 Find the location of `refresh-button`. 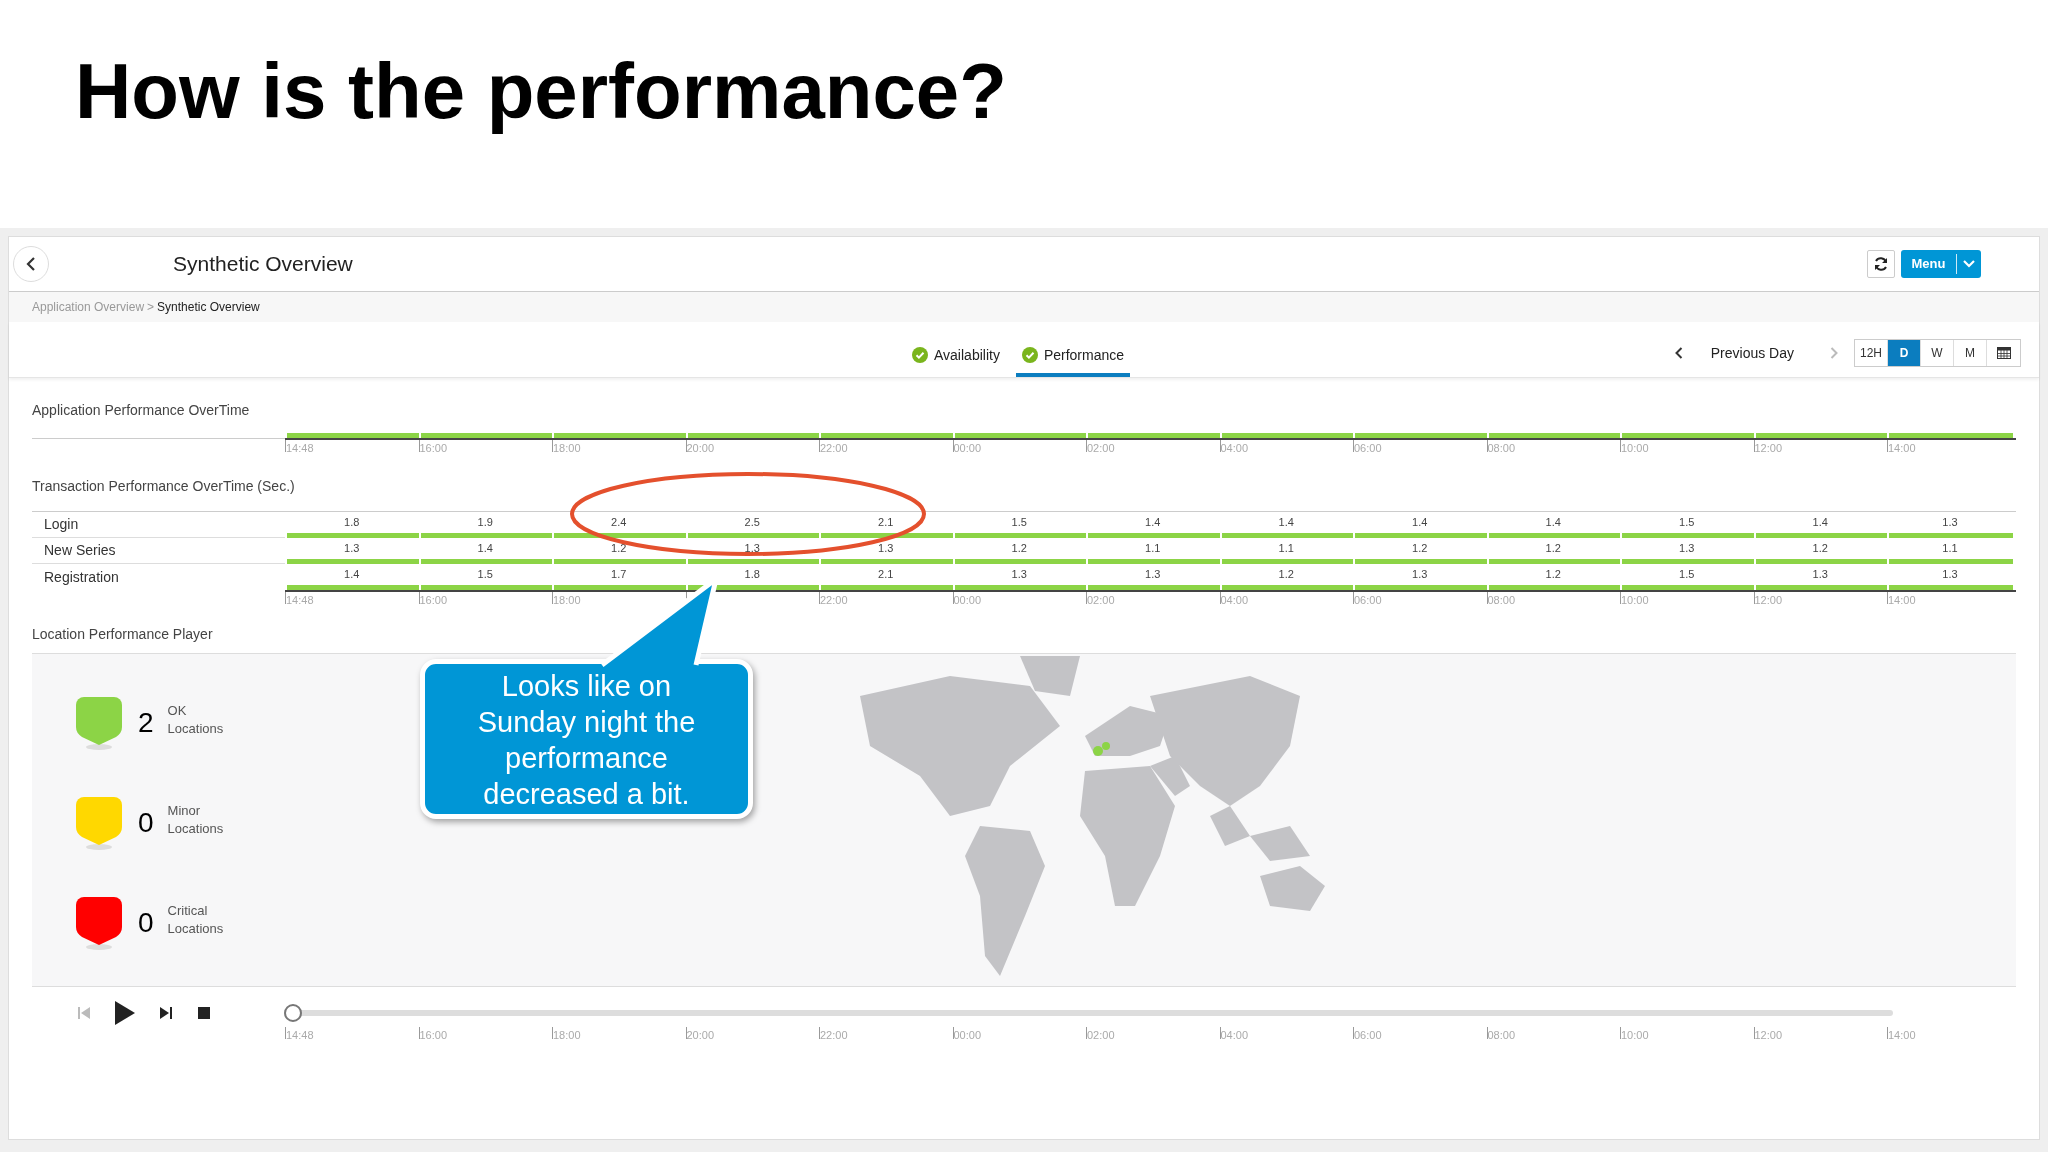

refresh-button is located at coordinates (1881, 264).